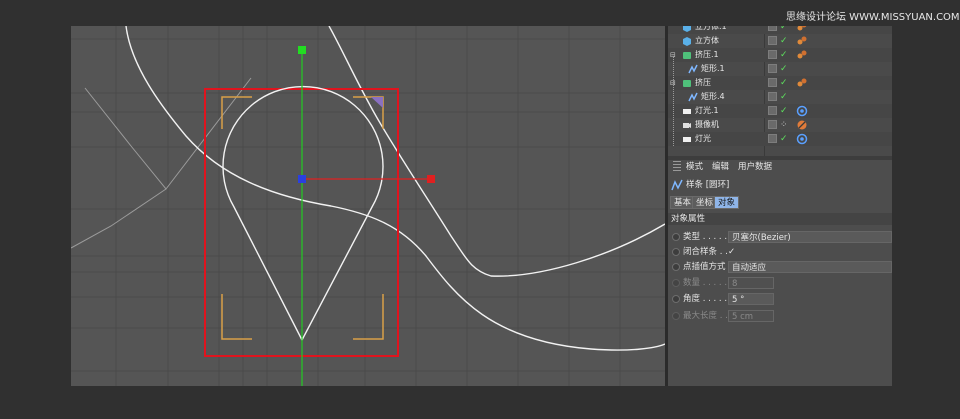 Image resolution: width=960 pixels, height=419 pixels. What do you see at coordinates (755, 167) in the screenshot?
I see `menu-user-data: 用户数据` at bounding box center [755, 167].